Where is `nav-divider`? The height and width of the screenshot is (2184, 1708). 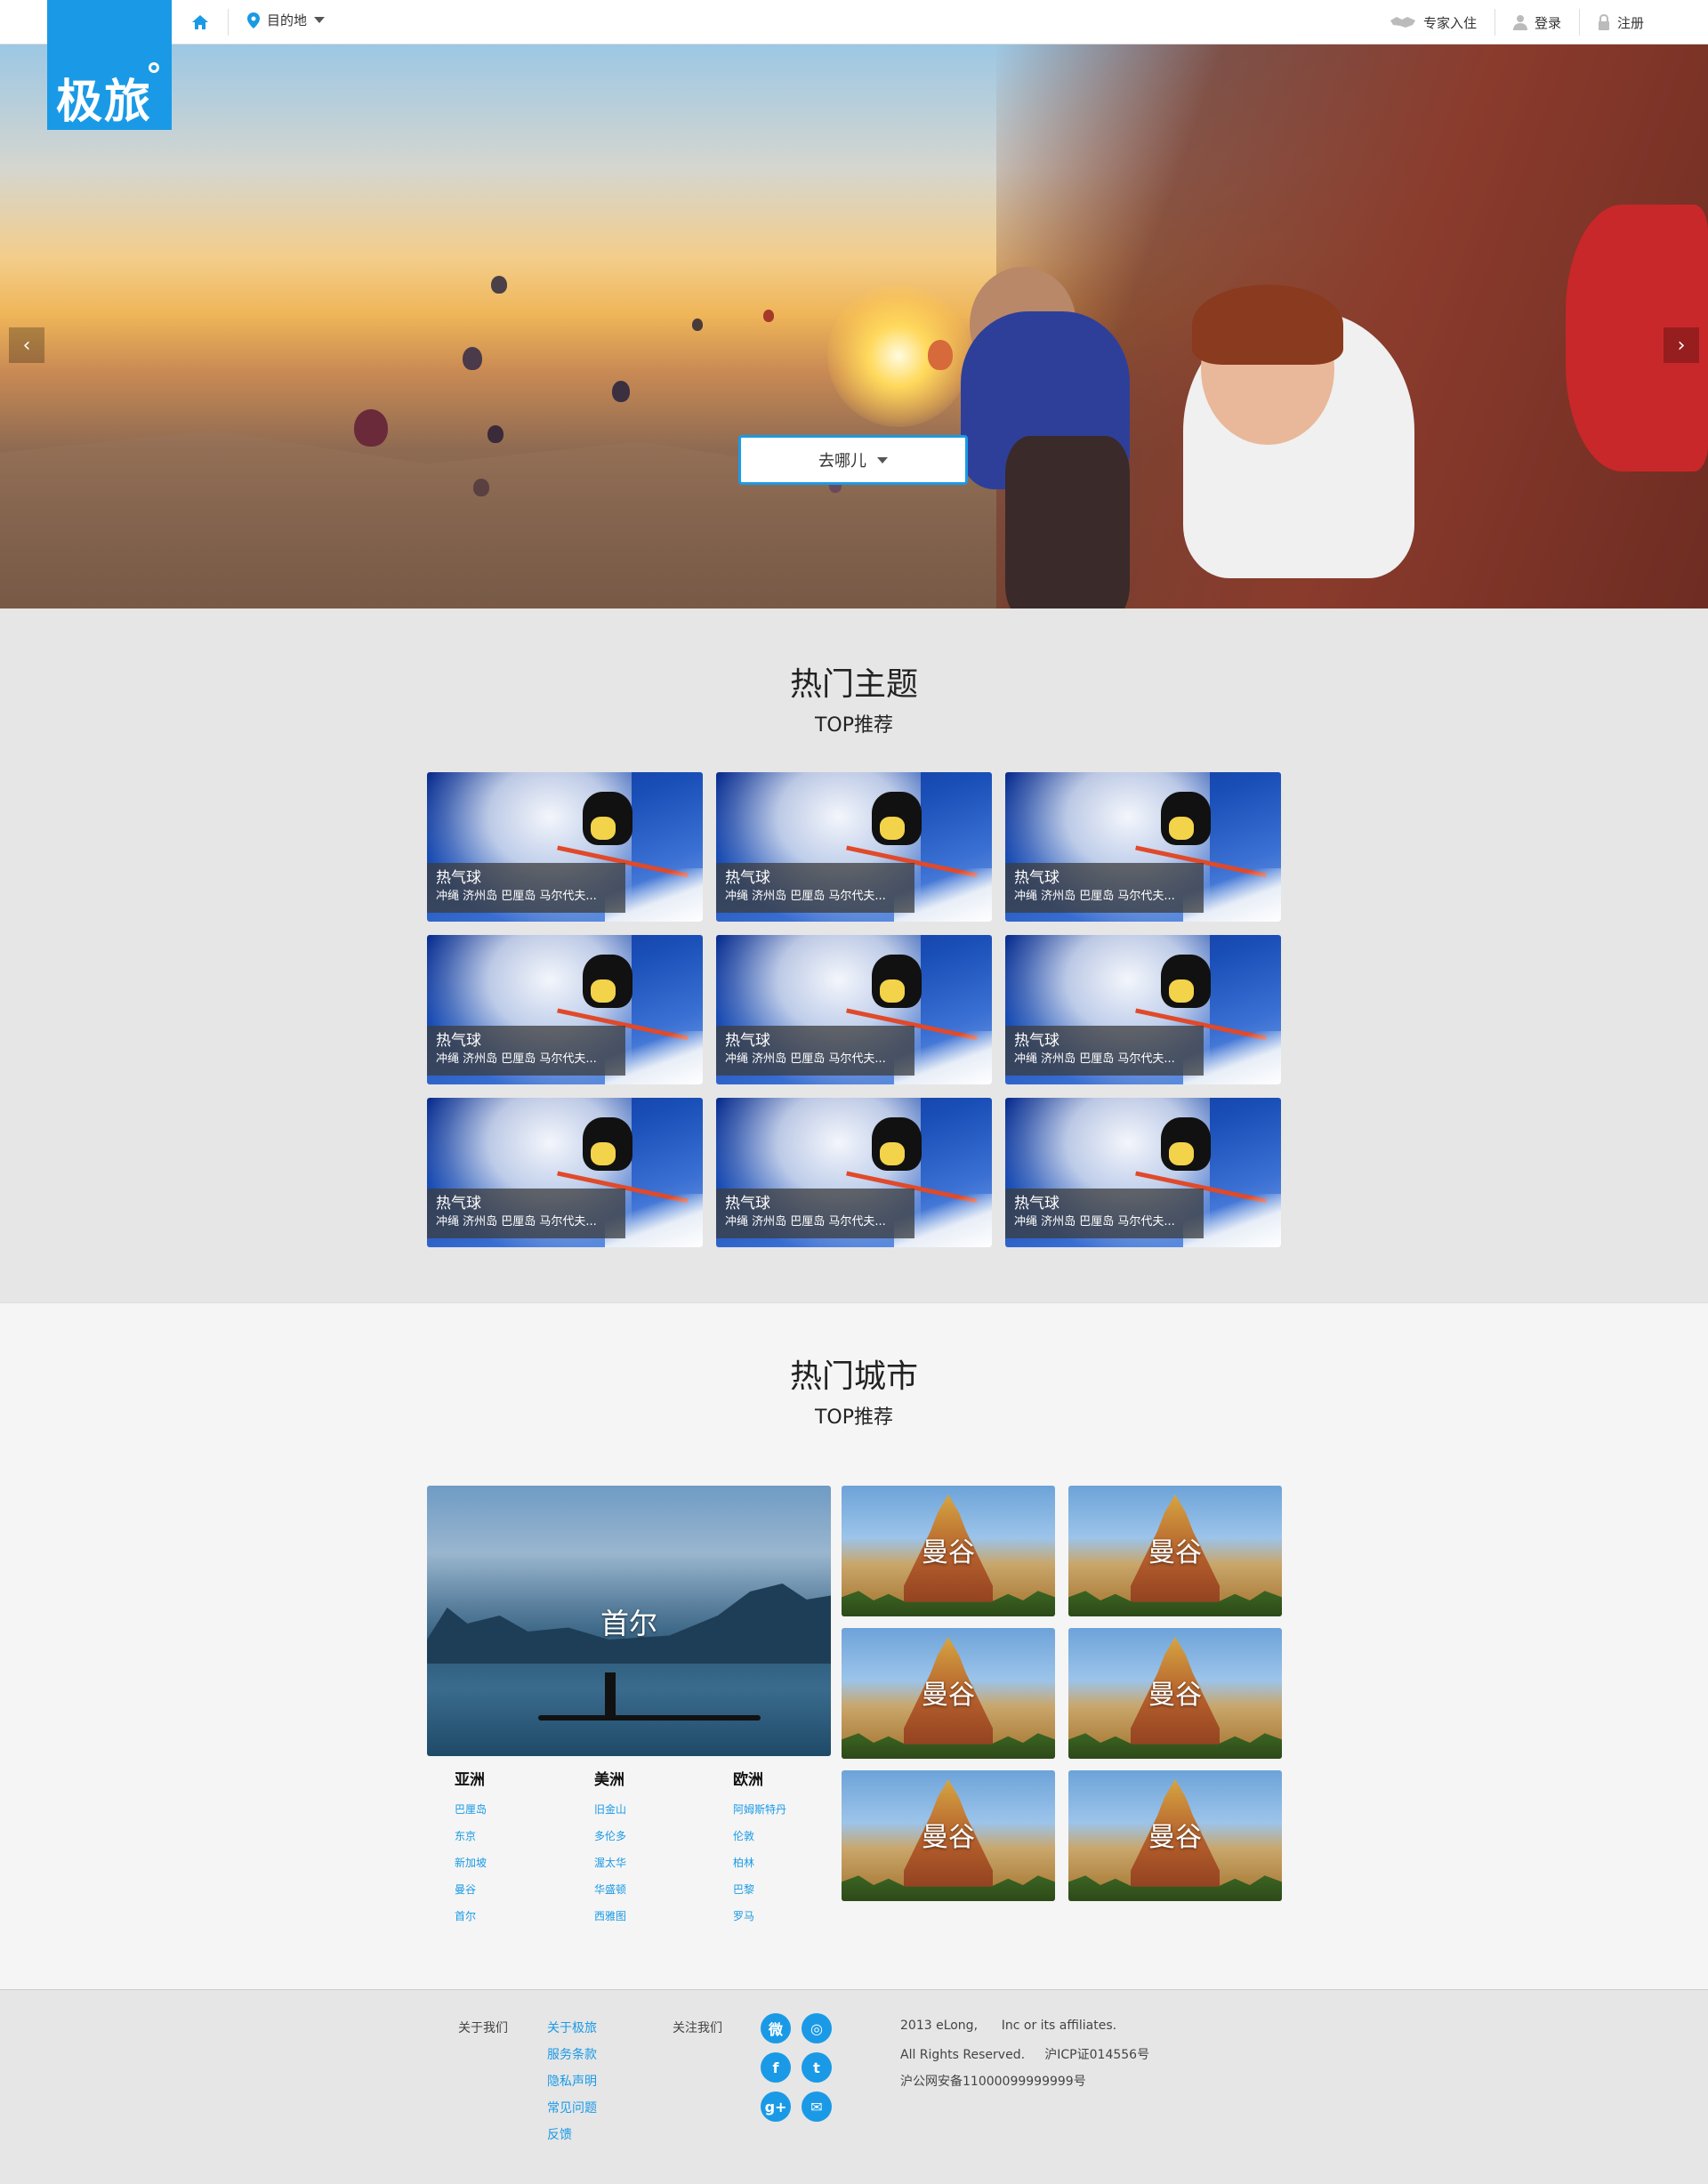 nav-divider is located at coordinates (228, 23).